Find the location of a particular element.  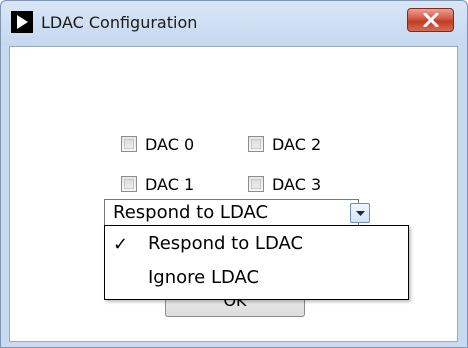

ldac-mode-select: Respond to LDAC is located at coordinates (237, 212).